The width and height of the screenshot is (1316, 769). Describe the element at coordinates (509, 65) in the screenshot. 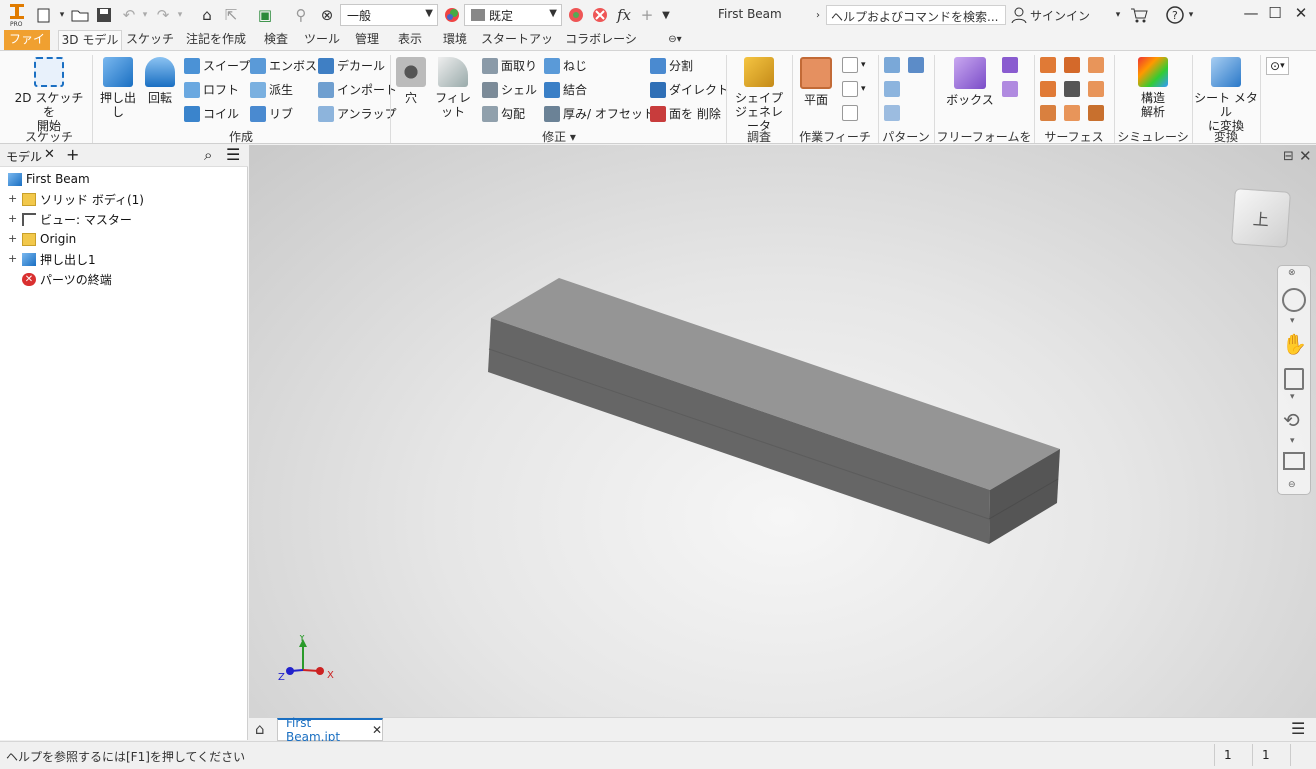

I see `chamfer-button: 面取り` at that location.